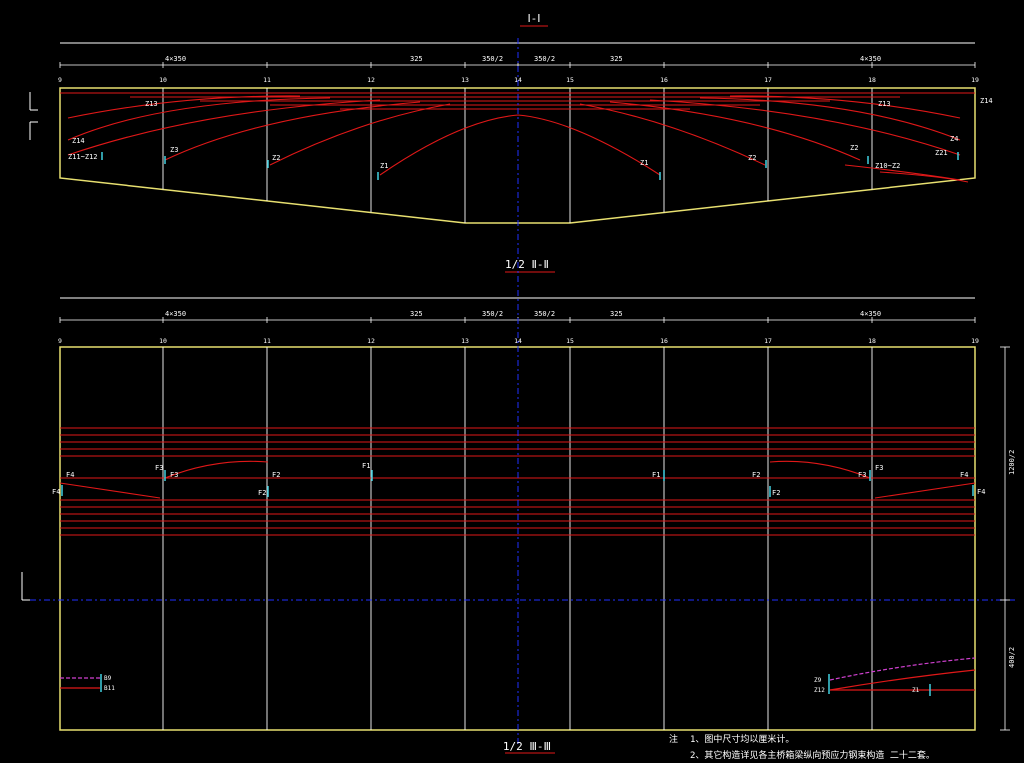  What do you see at coordinates (895, 676) in the screenshot?
I see `corner-detail-right: Z9 Z12 Z1` at bounding box center [895, 676].